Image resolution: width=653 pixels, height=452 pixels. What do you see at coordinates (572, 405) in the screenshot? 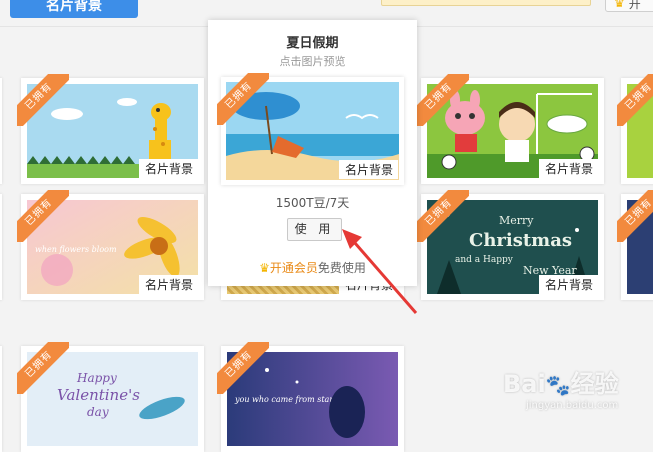
I see `watermark-url: jingyan.baidu.com` at bounding box center [572, 405].